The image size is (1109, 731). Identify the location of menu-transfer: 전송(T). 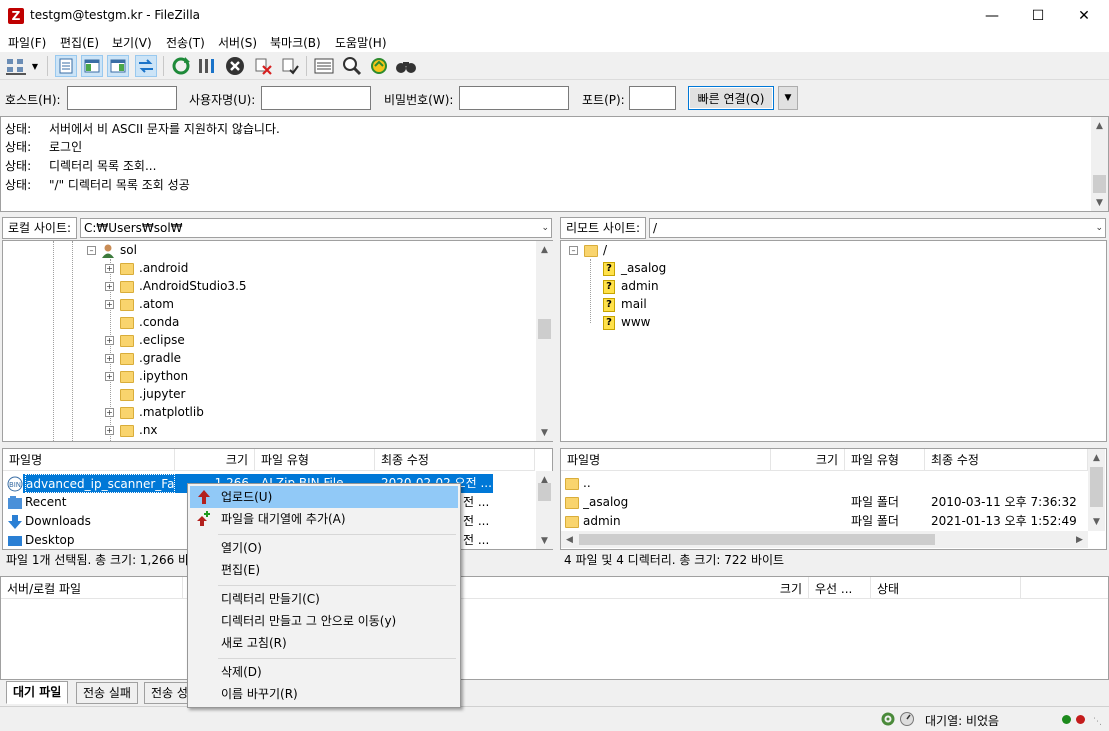
(185, 42).